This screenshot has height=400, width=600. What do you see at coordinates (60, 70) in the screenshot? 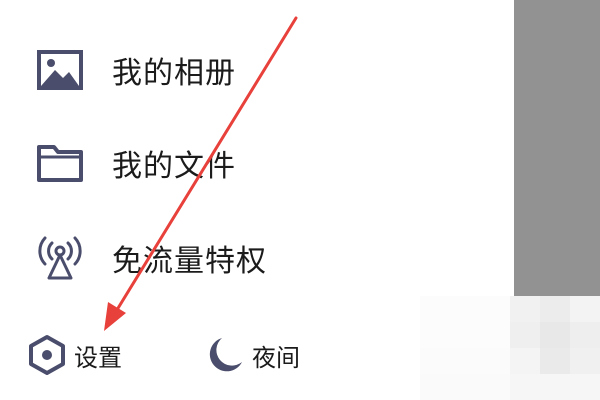
I see `image-icon` at bounding box center [60, 70].